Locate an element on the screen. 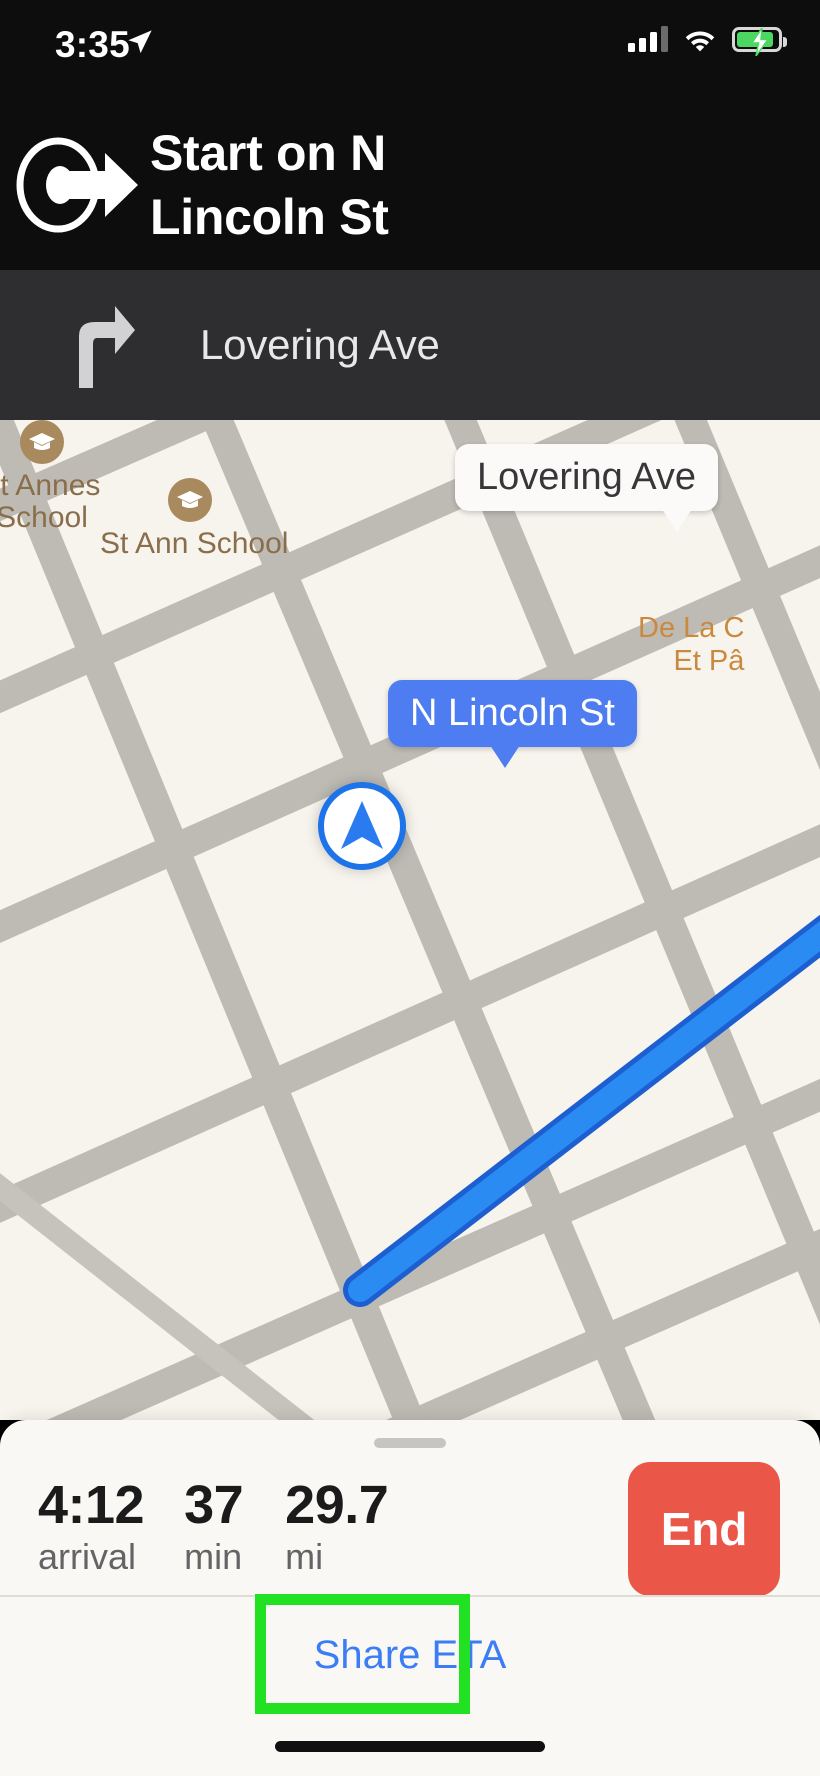 The image size is (820, 1776). eta-arrival-unit: arrival is located at coordinates (87, 1557).